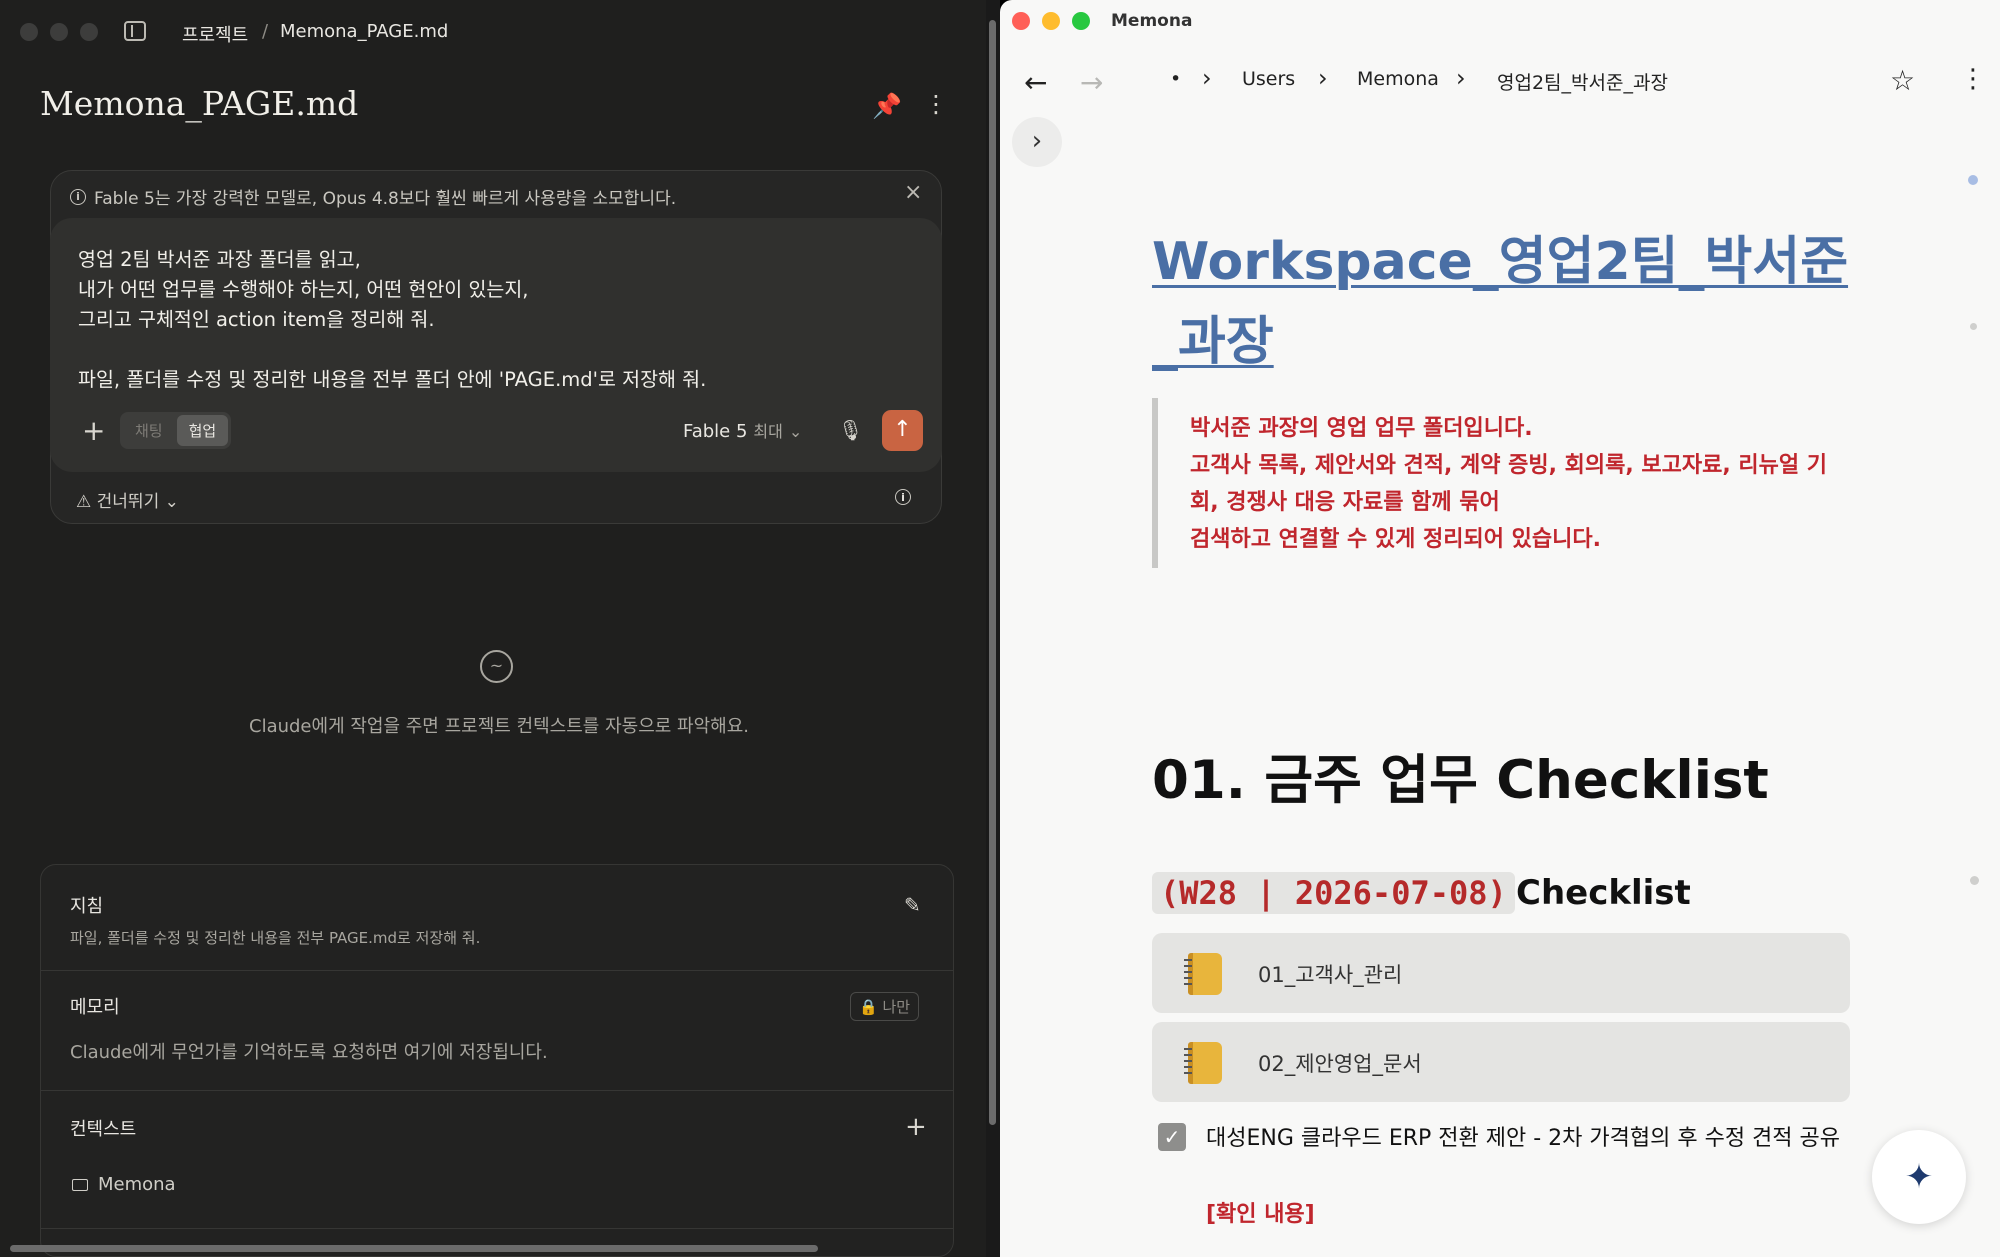  What do you see at coordinates (1330, 975) in the screenshot?
I see `folder-card-label: 01_고객사_관리` at bounding box center [1330, 975].